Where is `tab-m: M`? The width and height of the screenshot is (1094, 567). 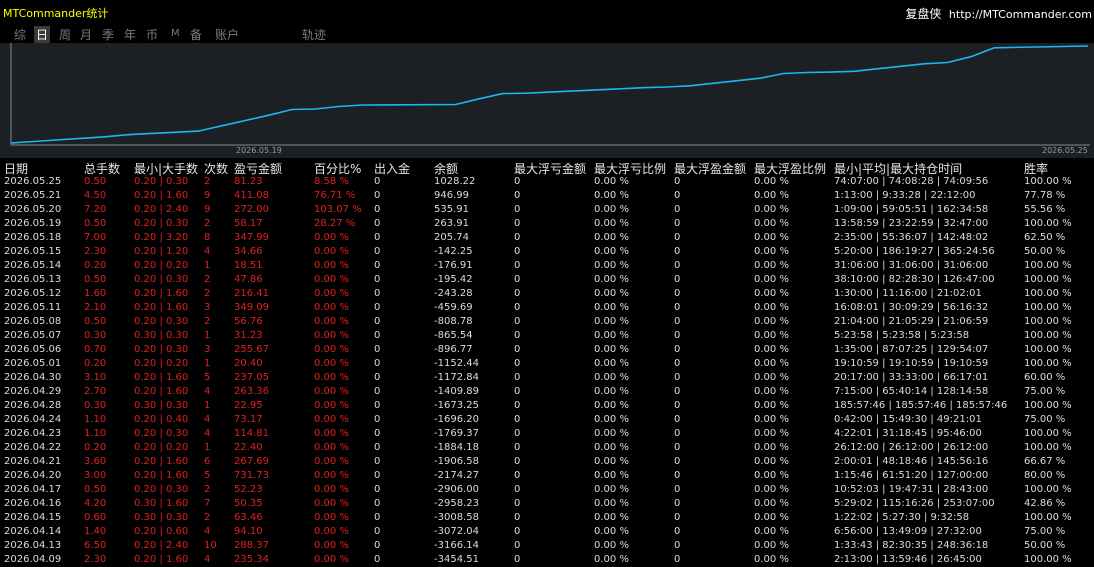 tab-m: M is located at coordinates (175, 33).